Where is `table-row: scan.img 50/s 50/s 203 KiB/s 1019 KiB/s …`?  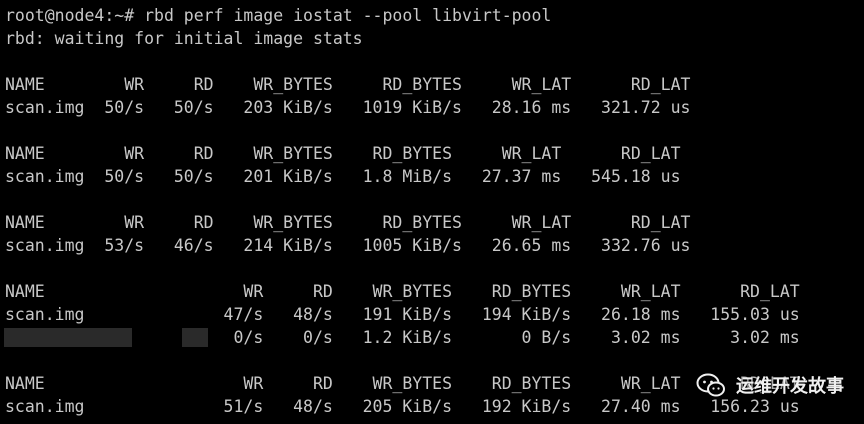 table-row: scan.img 50/s 50/s 203 KiB/s 1019 KiB/s … is located at coordinates (348, 107).